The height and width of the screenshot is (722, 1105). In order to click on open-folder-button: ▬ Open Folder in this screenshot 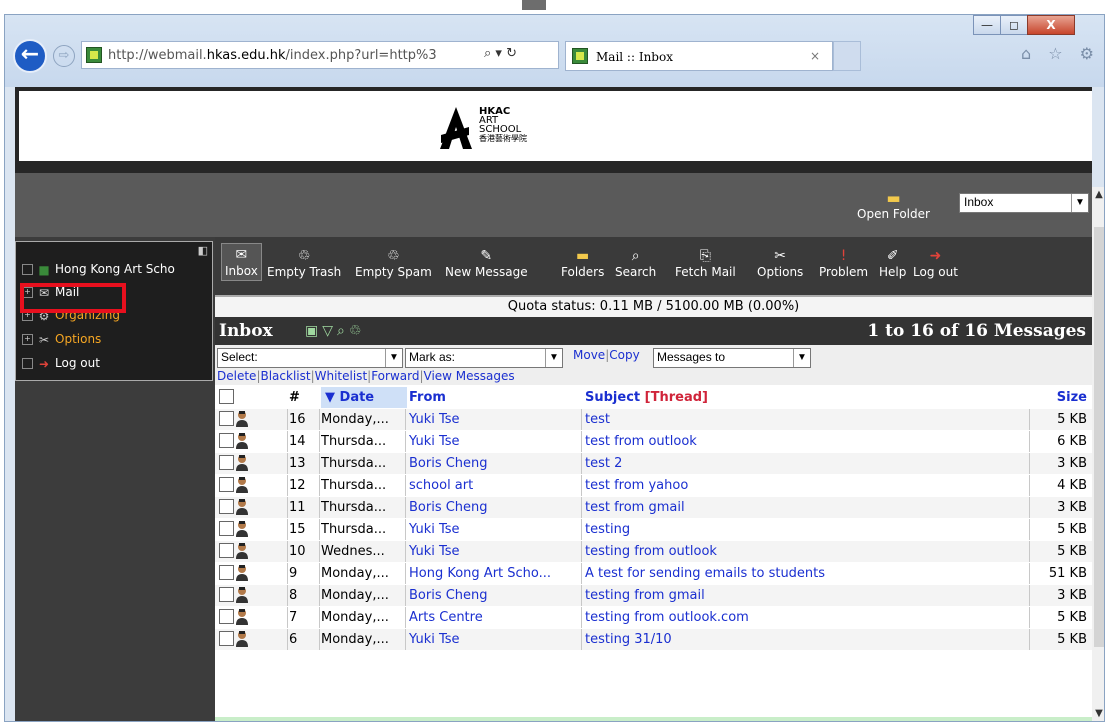, I will do `click(893, 205)`.